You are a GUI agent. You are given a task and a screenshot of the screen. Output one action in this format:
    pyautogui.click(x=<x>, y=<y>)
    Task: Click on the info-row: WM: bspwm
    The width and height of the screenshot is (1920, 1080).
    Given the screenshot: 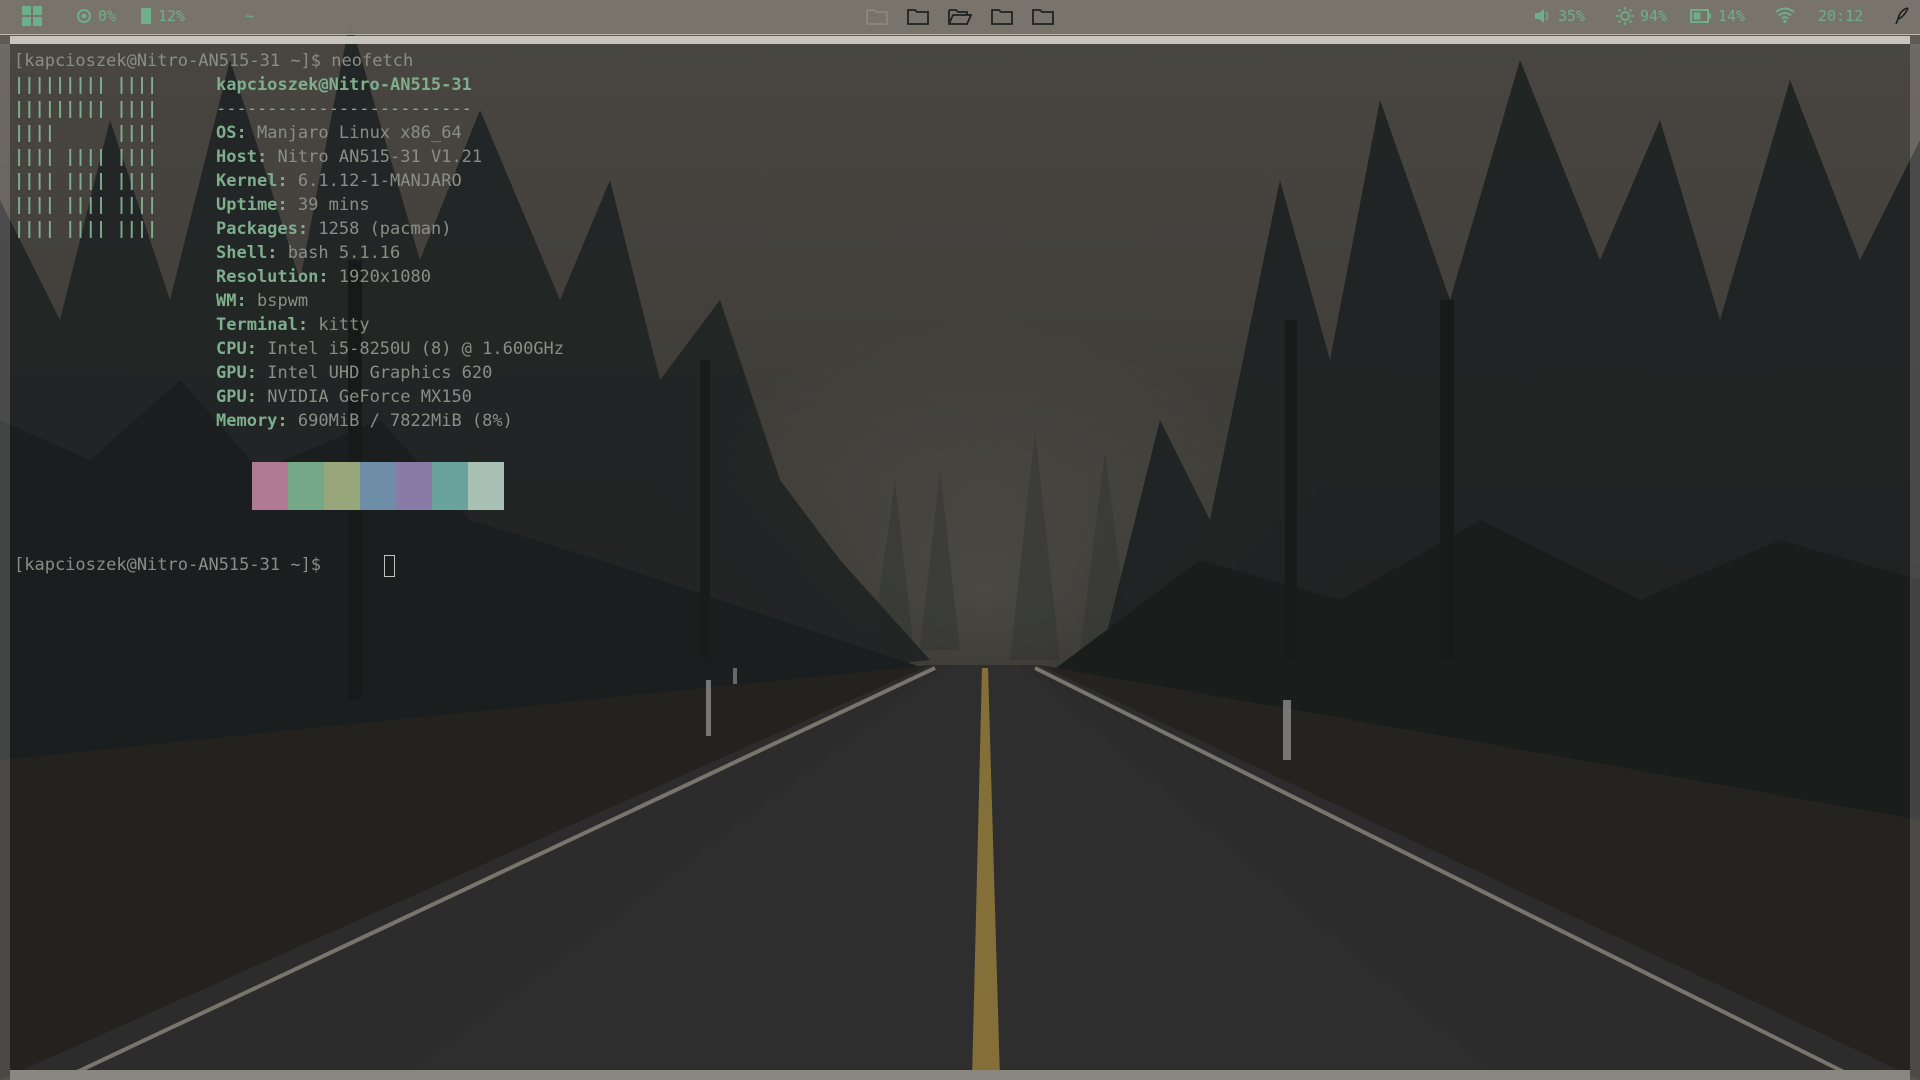 What is the action you would take?
    pyautogui.click(x=262, y=301)
    